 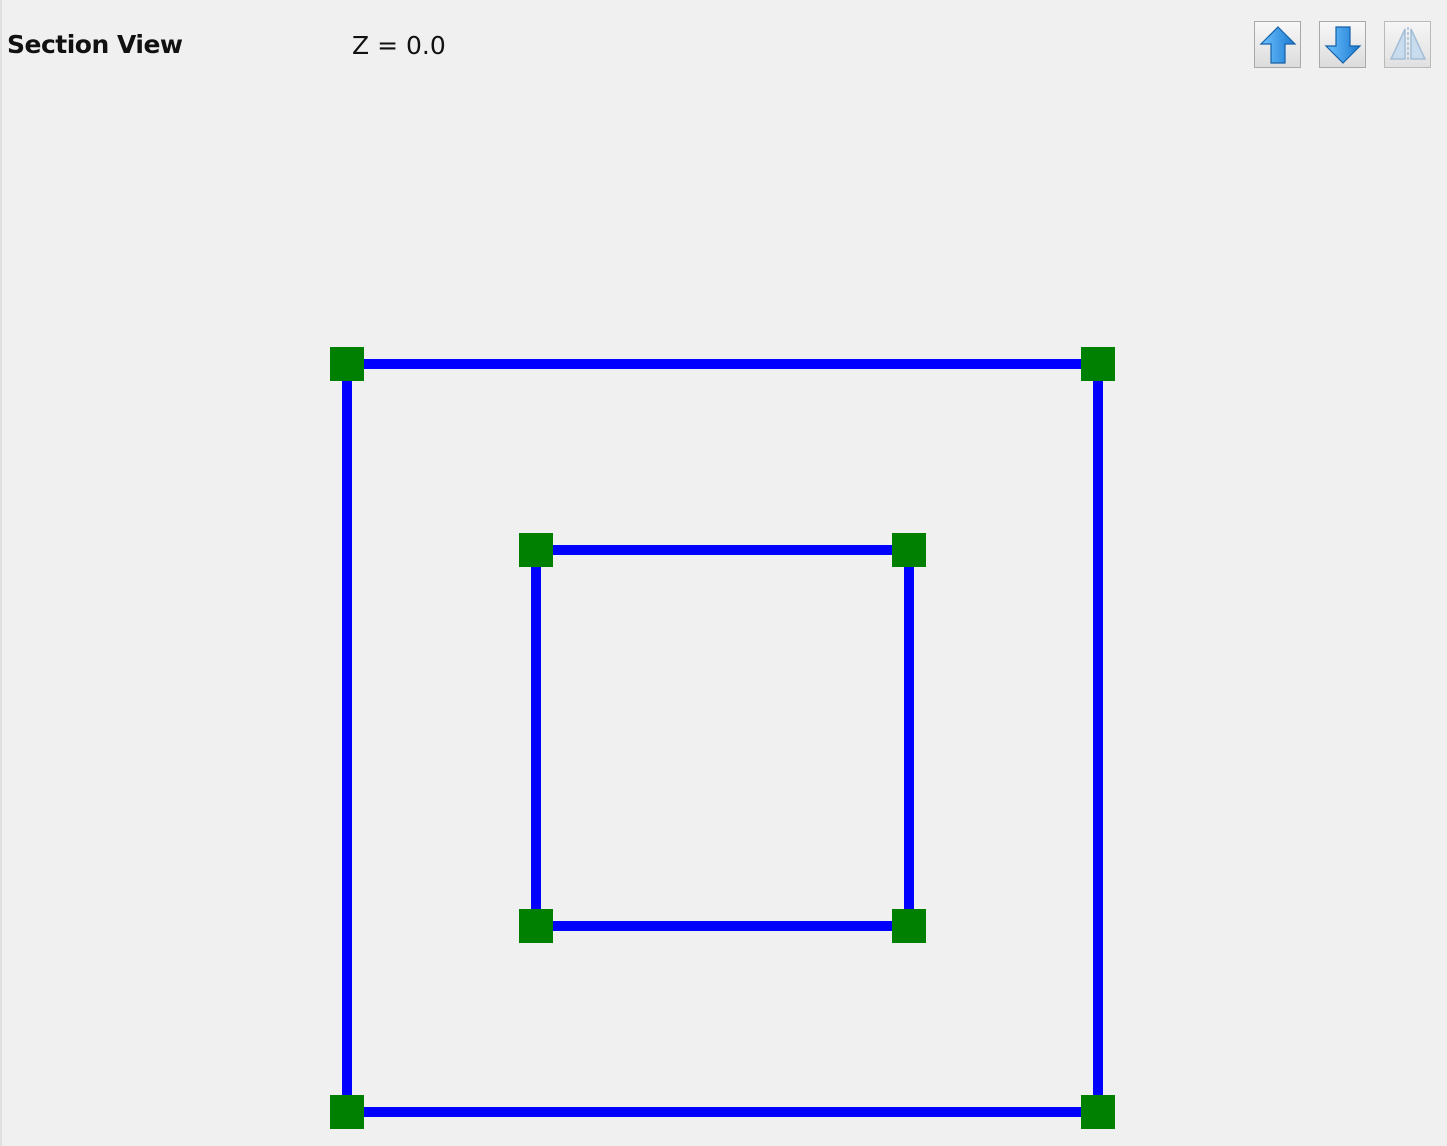 I want to click on inner-vertex-bottom-right, so click(x=909, y=926).